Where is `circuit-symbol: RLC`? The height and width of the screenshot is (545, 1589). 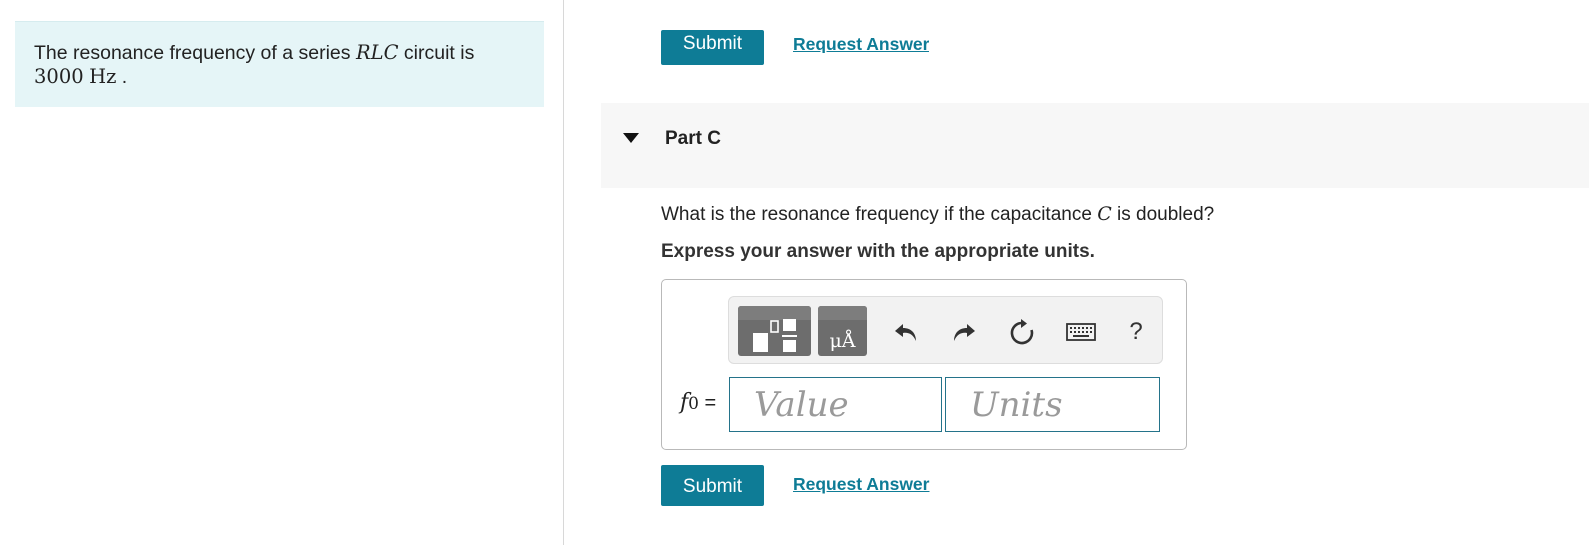 circuit-symbol: RLC is located at coordinates (377, 52).